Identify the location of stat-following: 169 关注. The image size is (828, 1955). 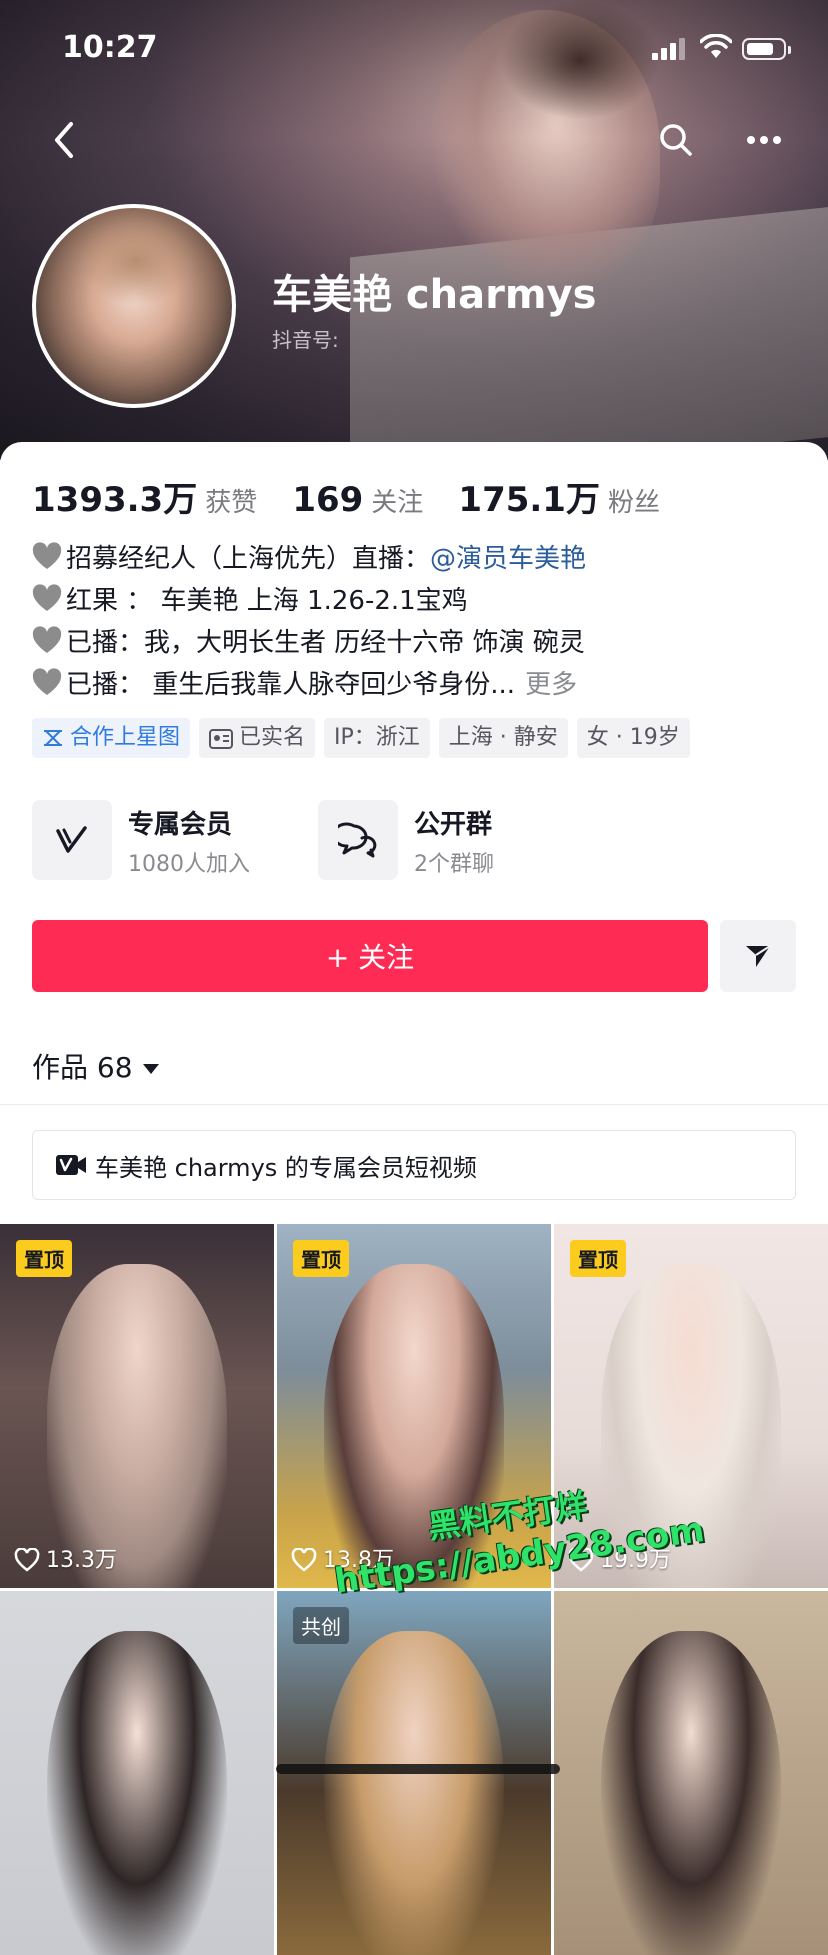
(357, 500).